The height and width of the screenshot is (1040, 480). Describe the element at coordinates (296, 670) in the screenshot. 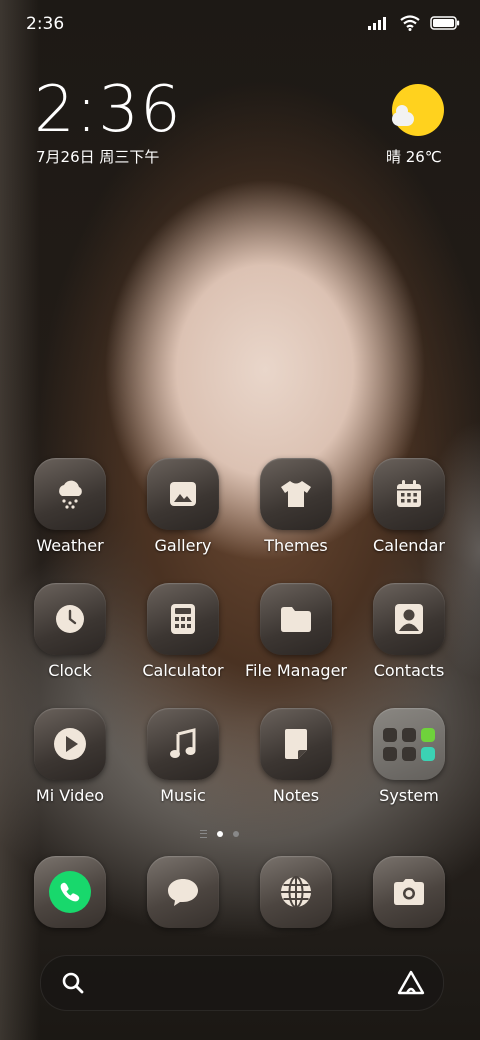

I see `app-label: File Manager` at that location.